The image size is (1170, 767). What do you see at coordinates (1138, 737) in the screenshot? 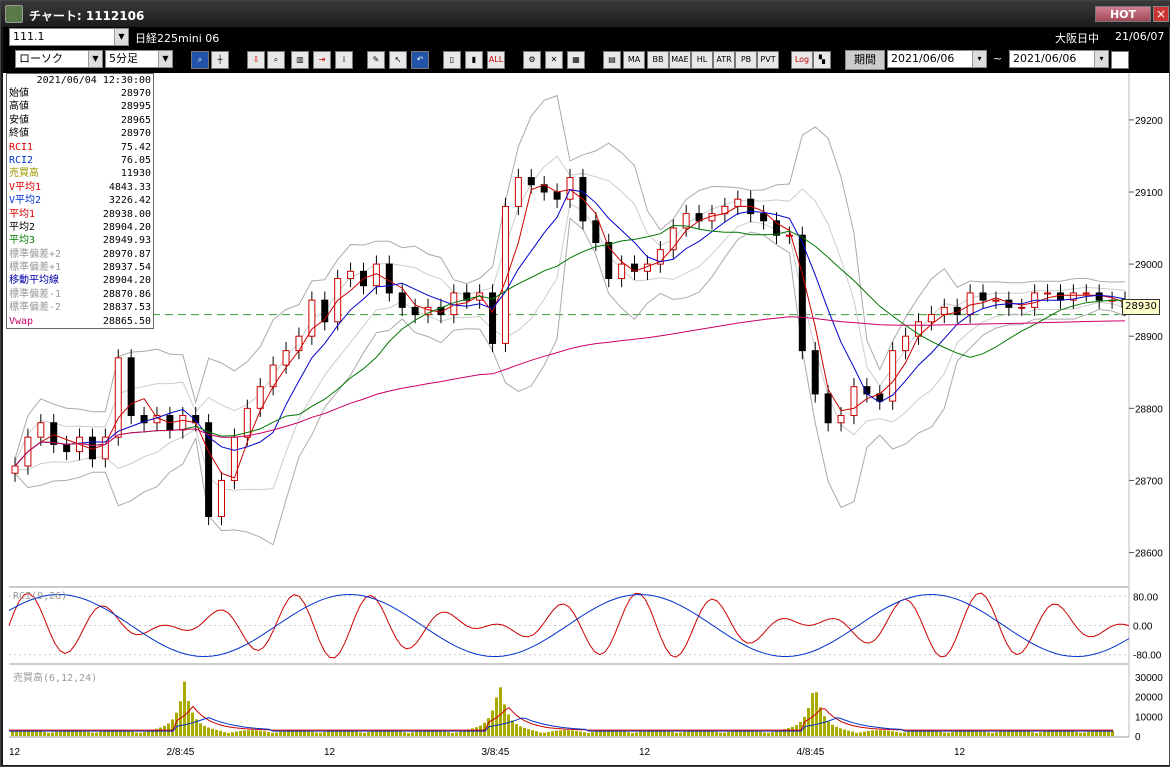
I see `volume-tick-label: 0` at bounding box center [1138, 737].